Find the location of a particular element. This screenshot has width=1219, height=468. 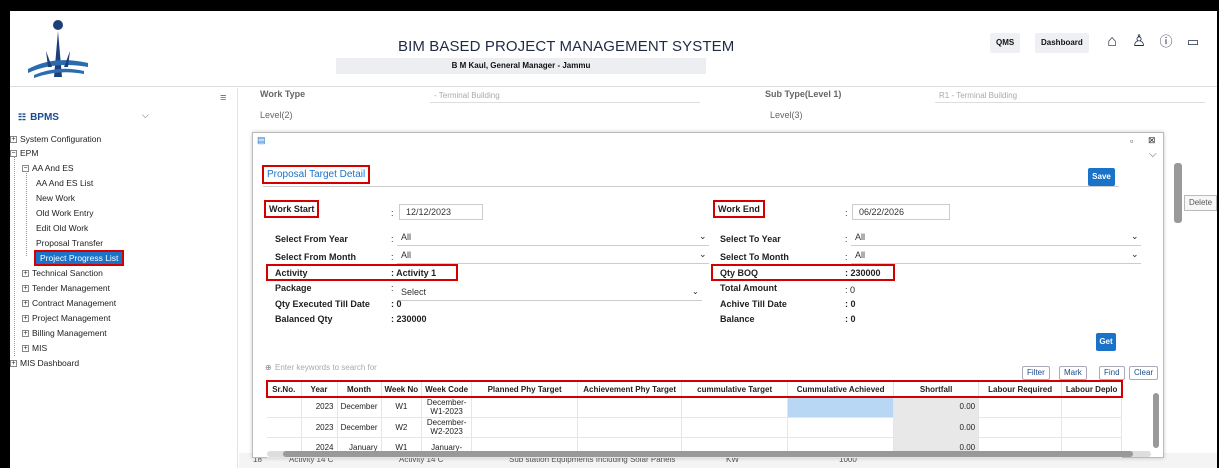

user-subtitle: B M Kaul, General Manager - Jammu is located at coordinates (521, 66).